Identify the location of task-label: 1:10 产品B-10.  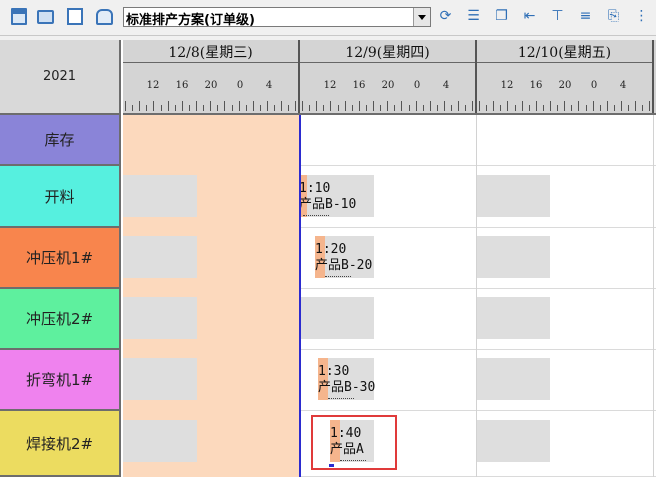
(327, 197).